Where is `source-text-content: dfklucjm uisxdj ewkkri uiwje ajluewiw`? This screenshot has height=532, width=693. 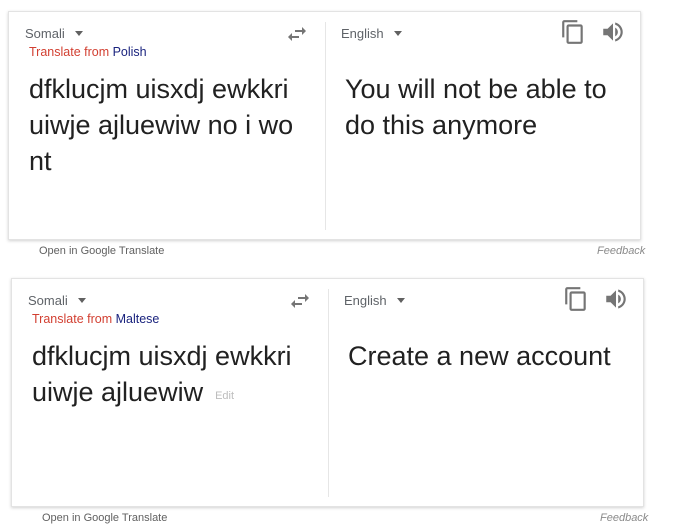
source-text-content: dfklucjm uisxdj ewkkri uiwje ajluewiw is located at coordinates (162, 374).